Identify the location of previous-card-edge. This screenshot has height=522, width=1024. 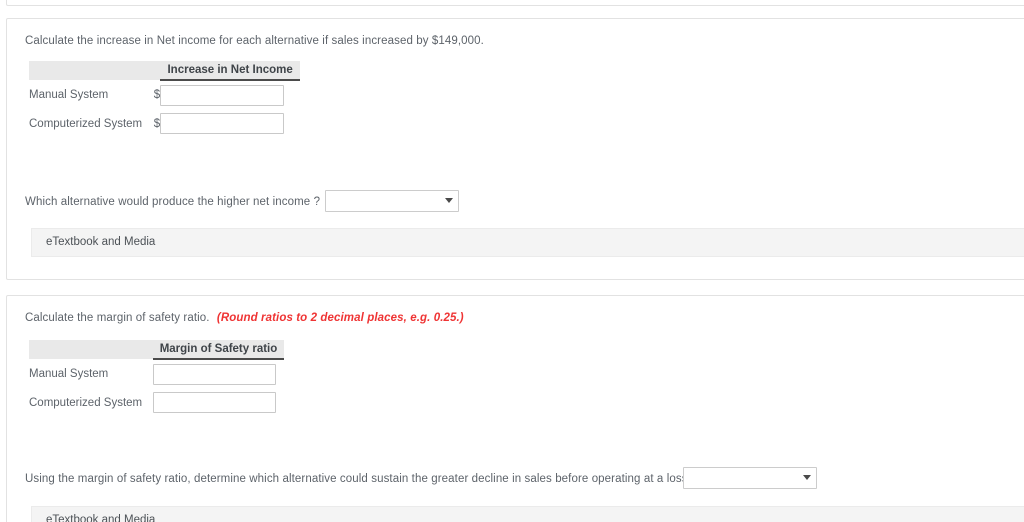
(515, 3).